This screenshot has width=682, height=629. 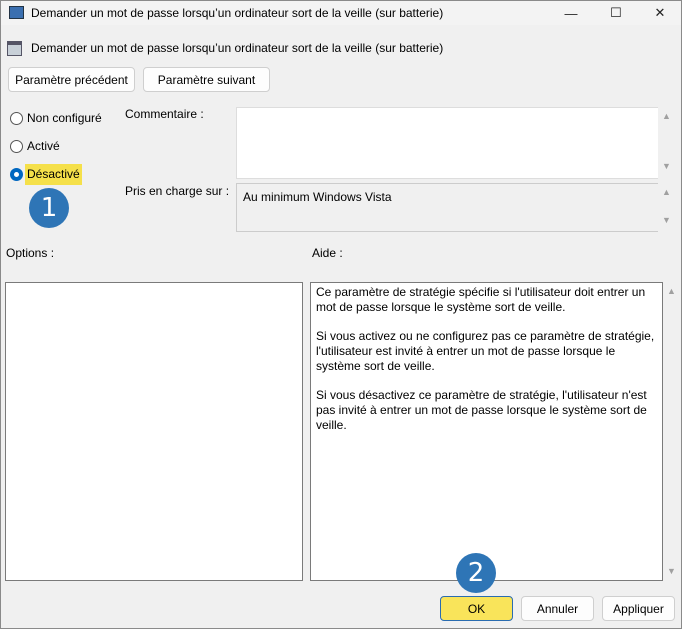 What do you see at coordinates (476, 573) in the screenshot?
I see `step-2-badge: 2` at bounding box center [476, 573].